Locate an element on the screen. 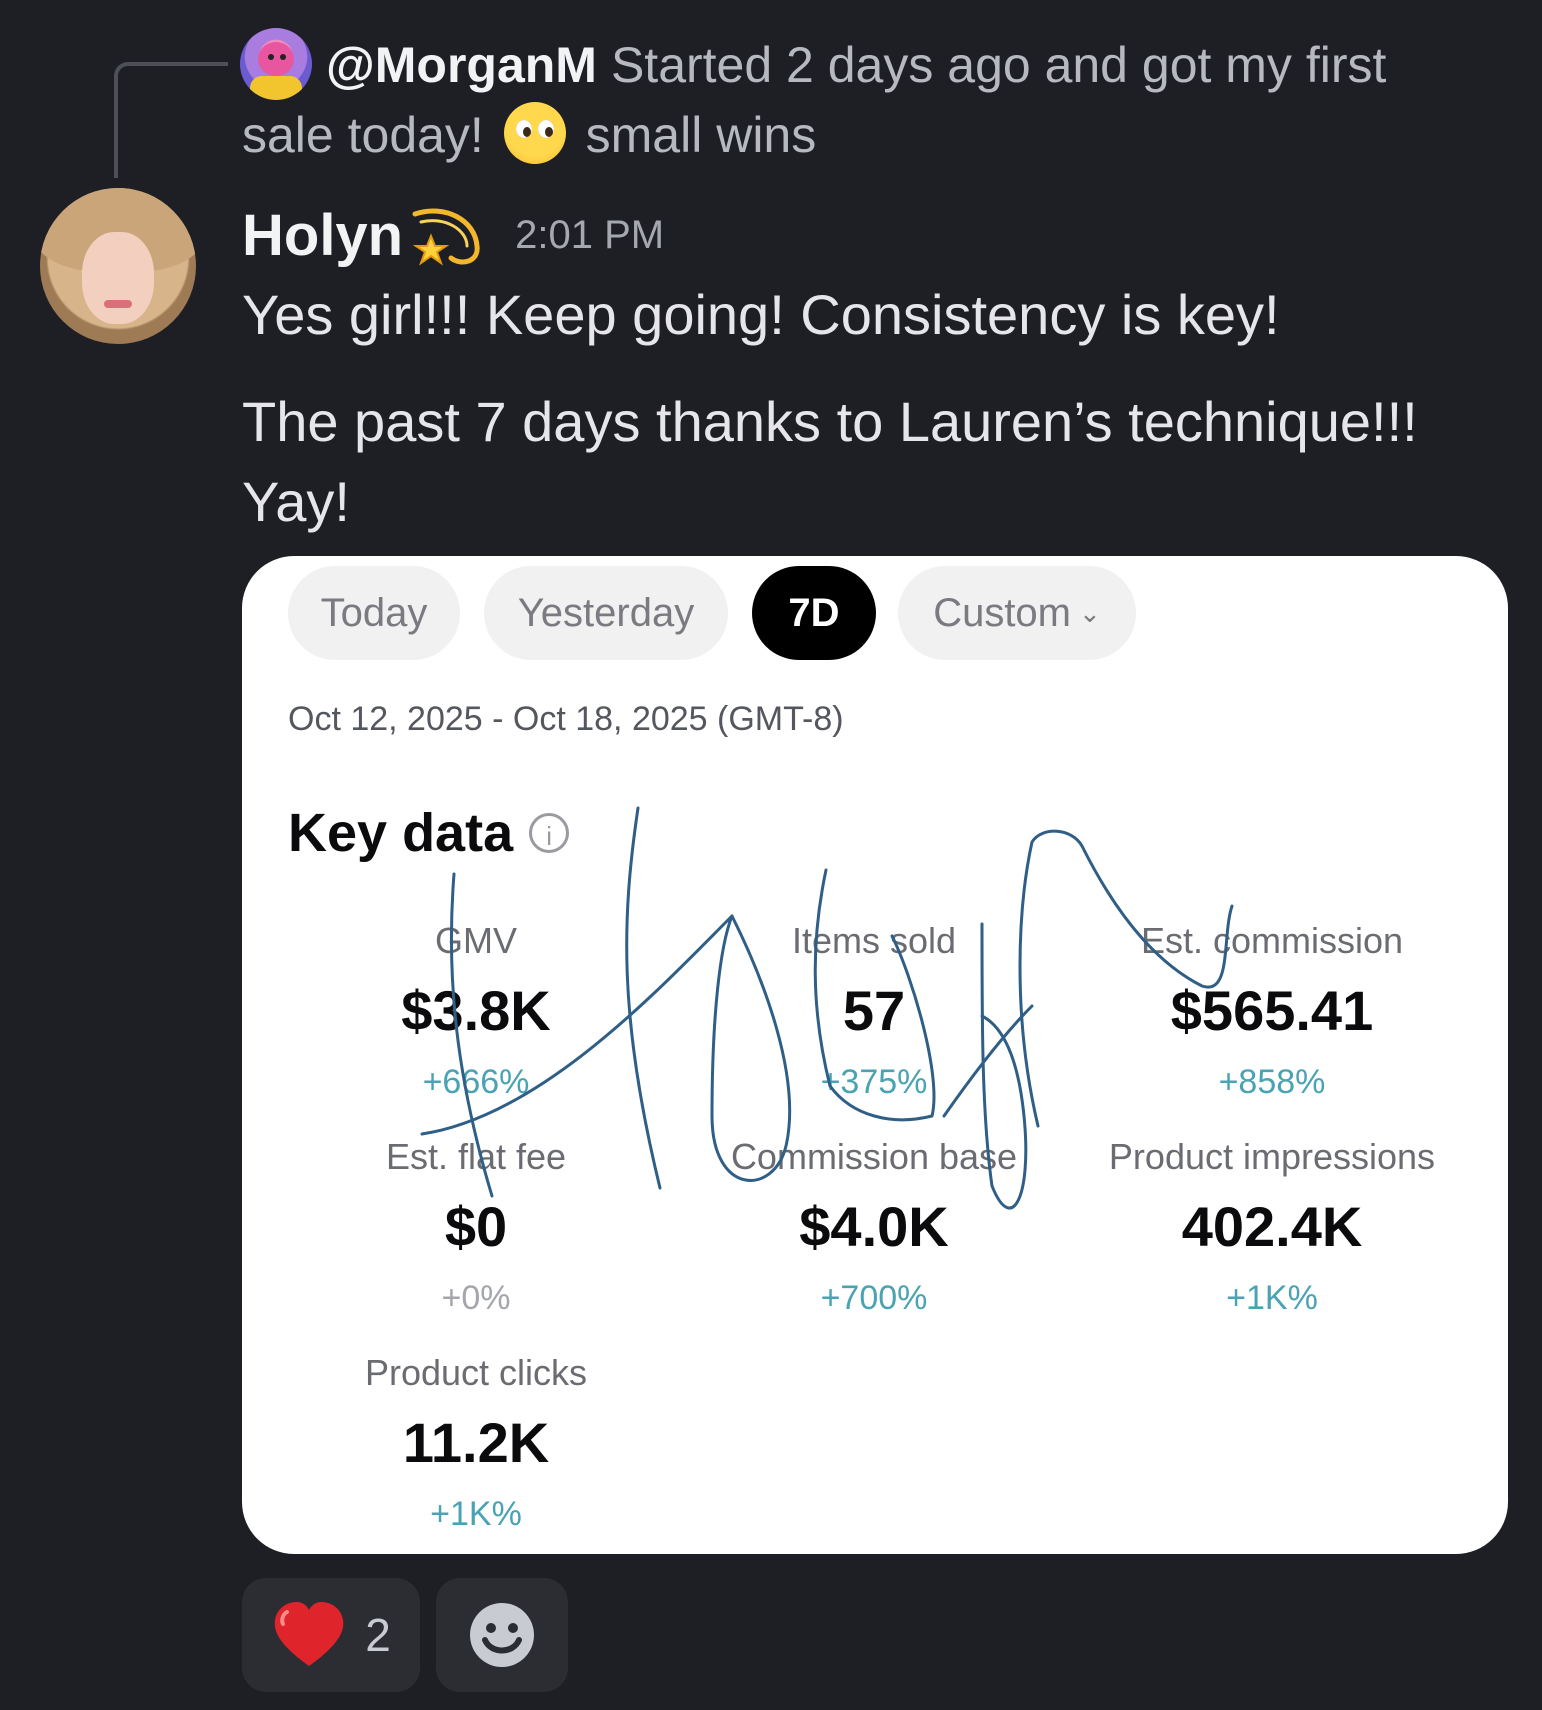 This screenshot has width=1542, height=1710. metric-value: $565.41 is located at coordinates (1272, 1010).